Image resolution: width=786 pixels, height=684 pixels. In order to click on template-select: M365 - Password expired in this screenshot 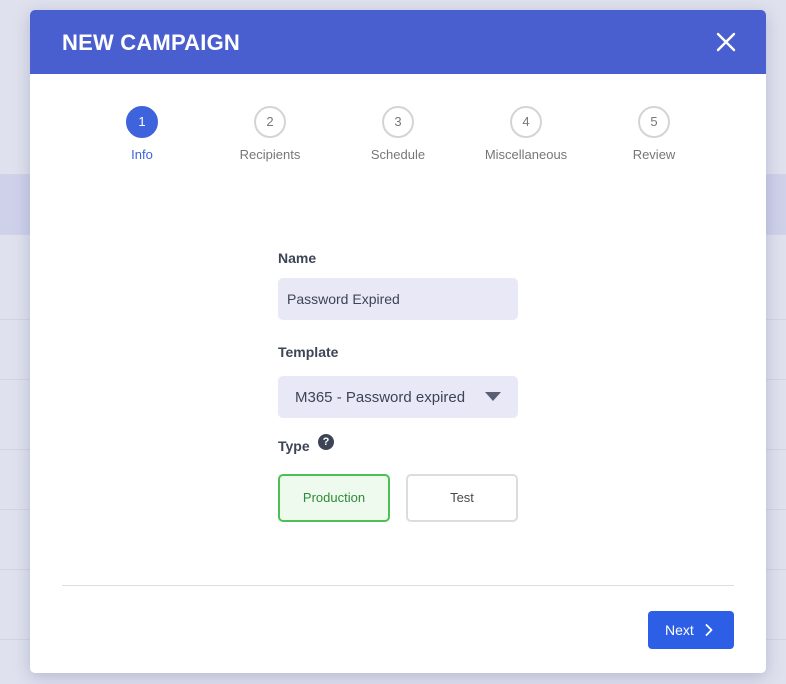, I will do `click(398, 397)`.